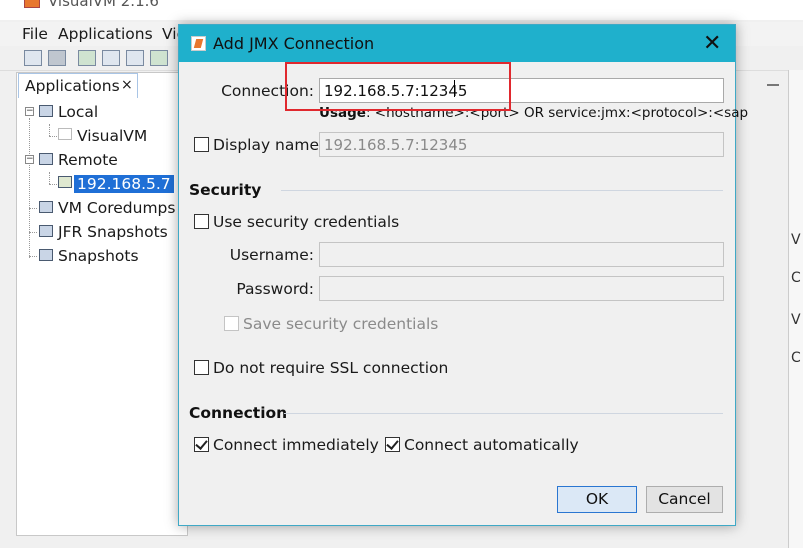 The width and height of the screenshot is (803, 548). Describe the element at coordinates (269, 145) in the screenshot. I see `display-name-label: Display name:` at that location.